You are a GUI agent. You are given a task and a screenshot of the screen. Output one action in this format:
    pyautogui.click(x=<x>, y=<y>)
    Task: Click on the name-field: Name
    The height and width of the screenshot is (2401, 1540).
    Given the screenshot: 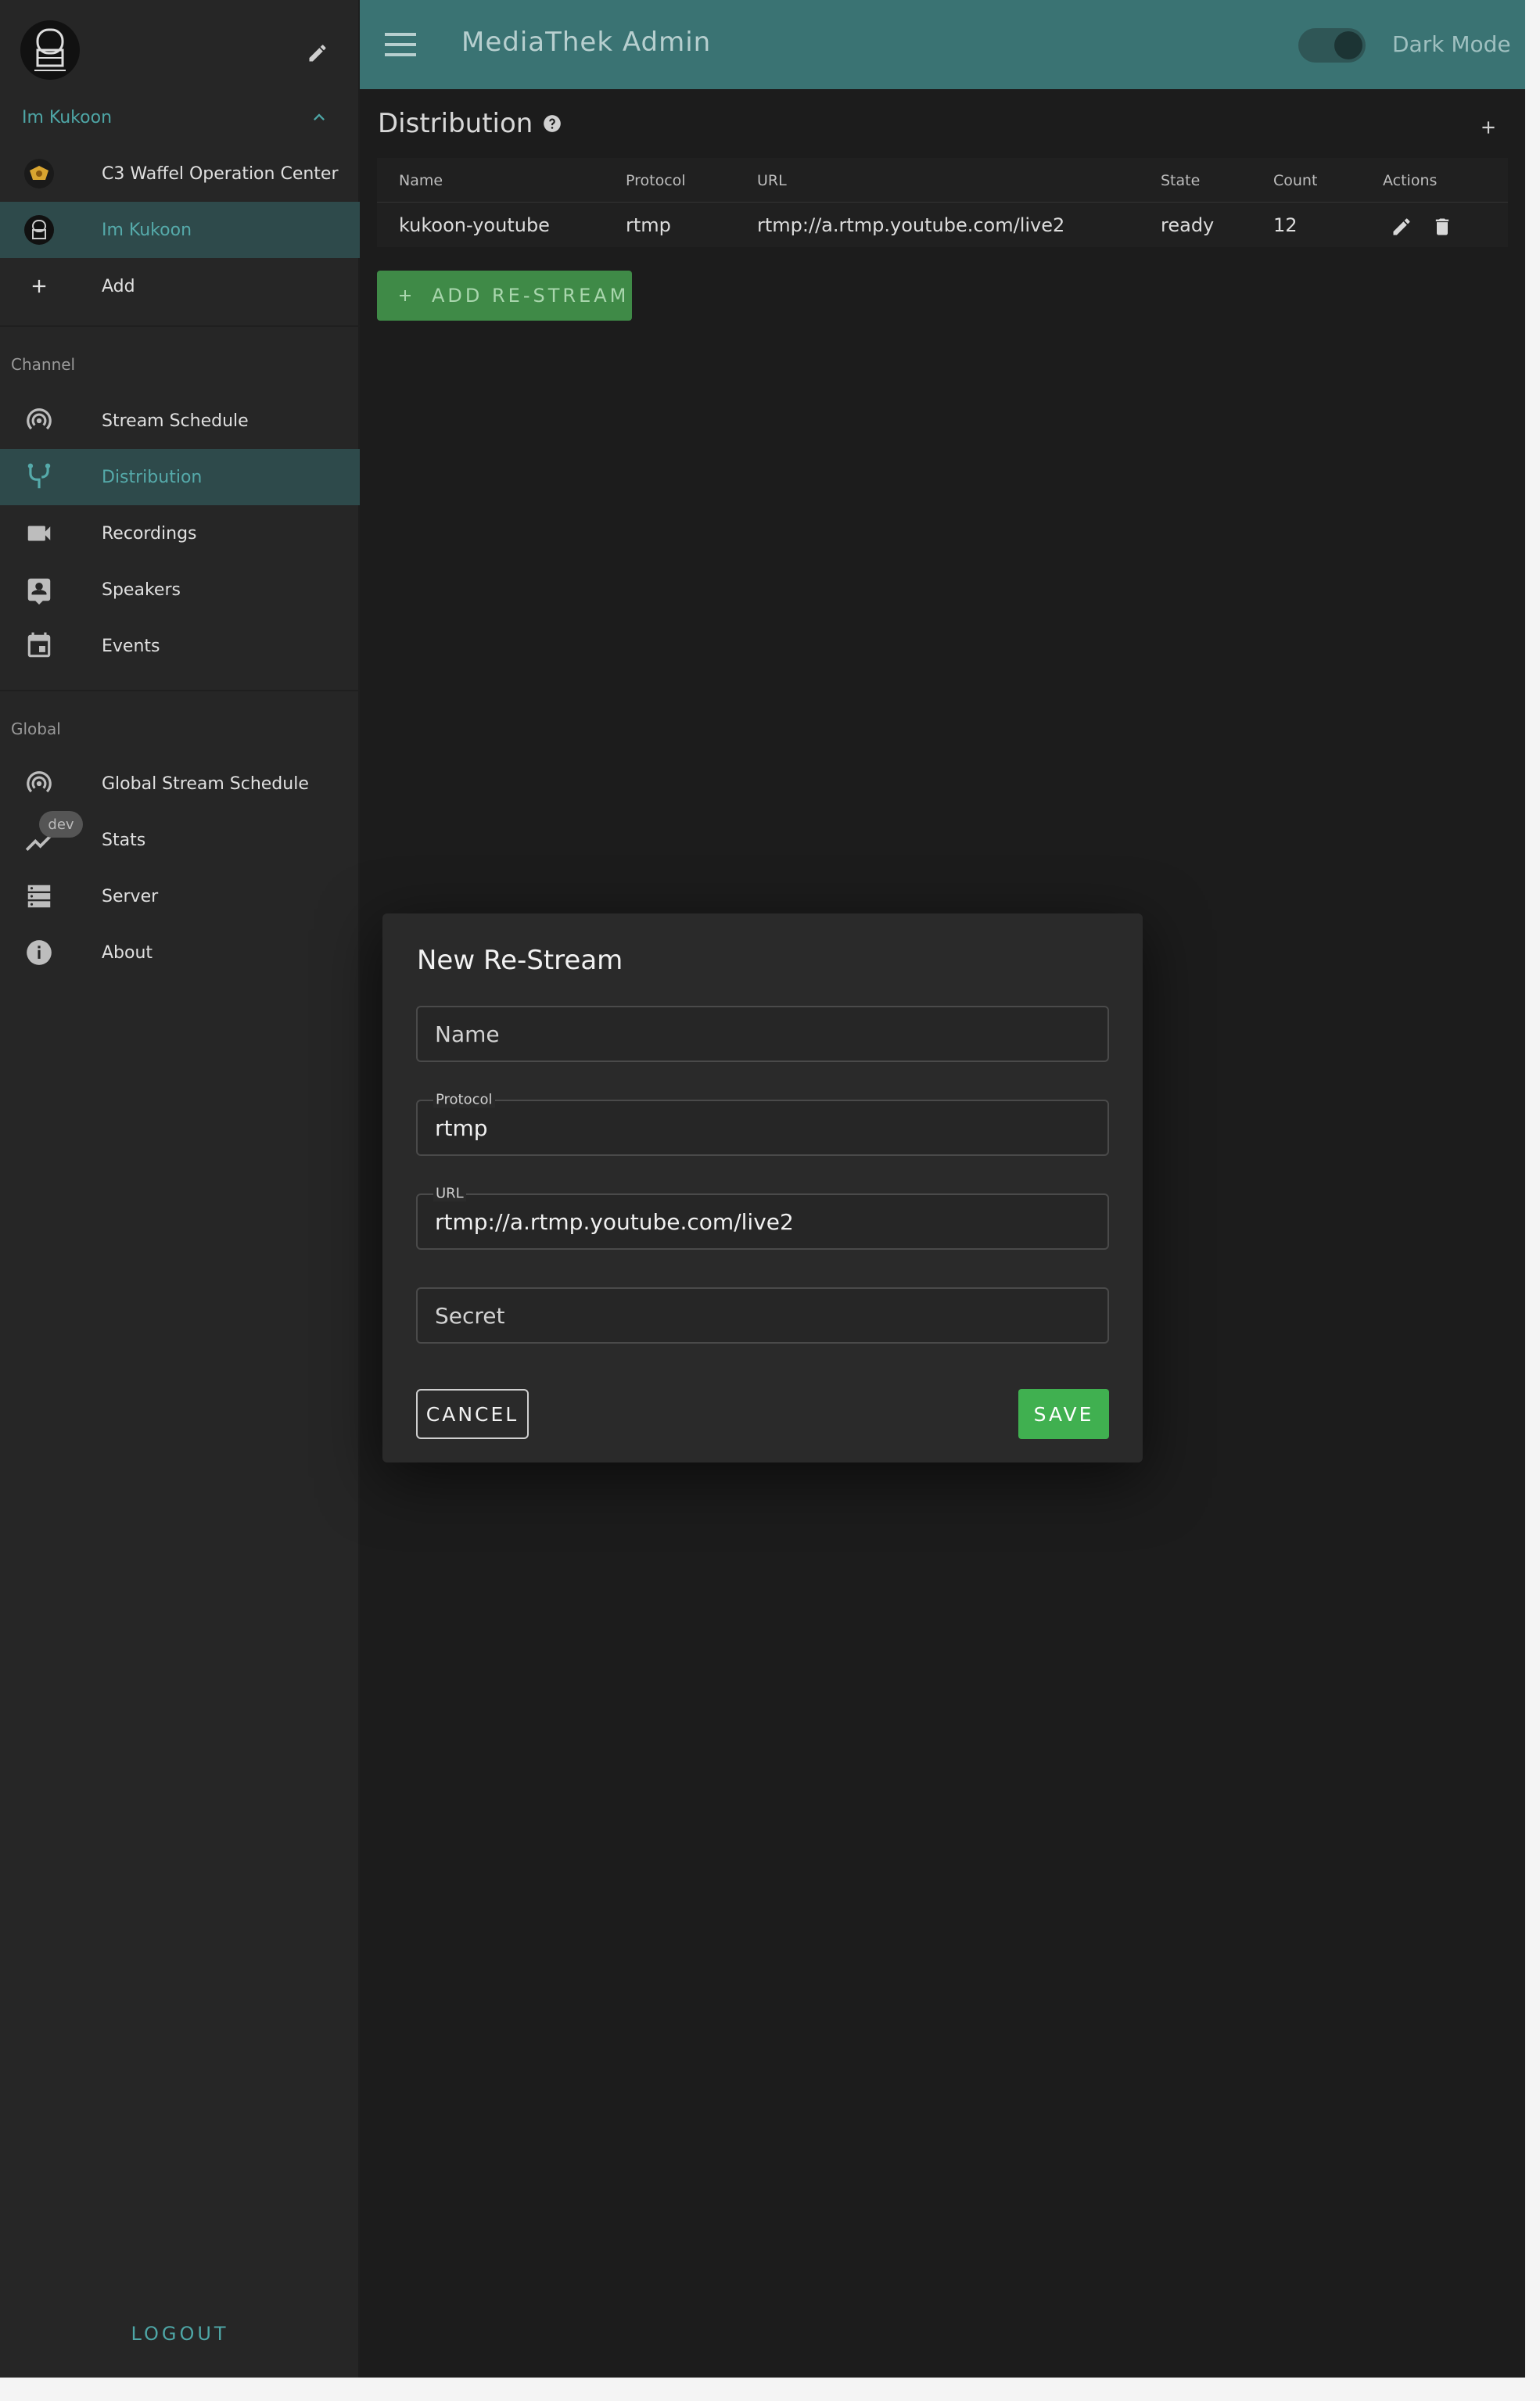 What is the action you would take?
    pyautogui.click(x=762, y=1034)
    